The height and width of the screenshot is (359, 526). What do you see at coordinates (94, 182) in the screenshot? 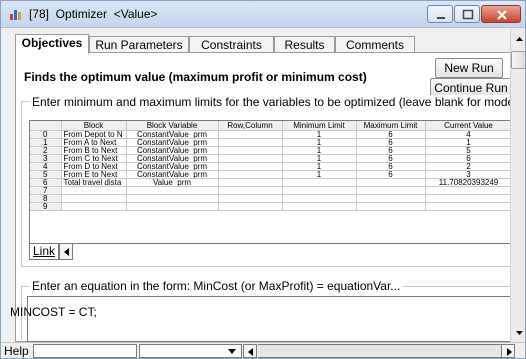
I see `block-cell: Total travel dista` at bounding box center [94, 182].